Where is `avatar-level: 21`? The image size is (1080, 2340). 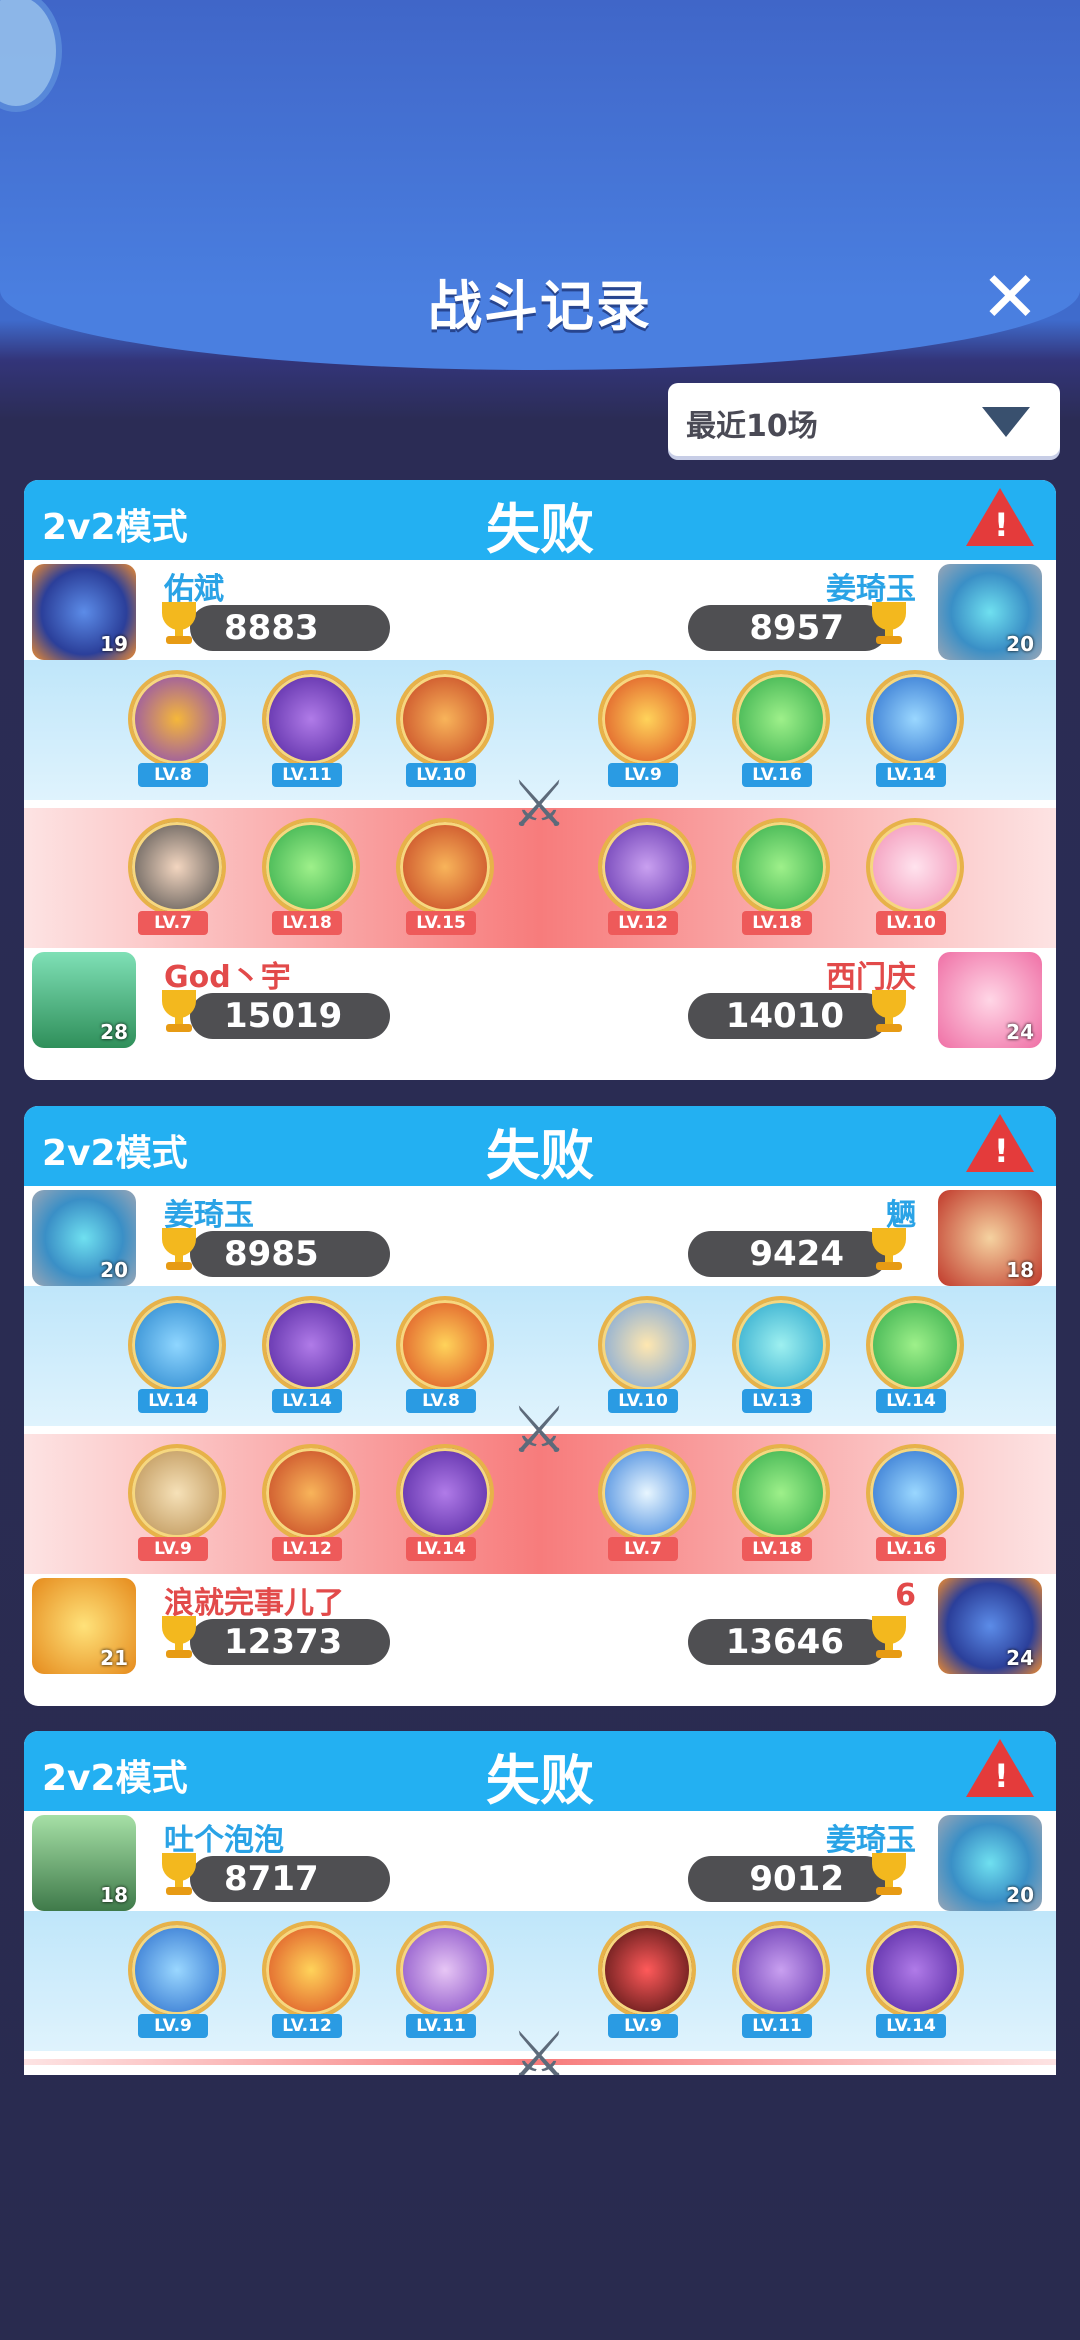 avatar-level: 21 is located at coordinates (114, 1658).